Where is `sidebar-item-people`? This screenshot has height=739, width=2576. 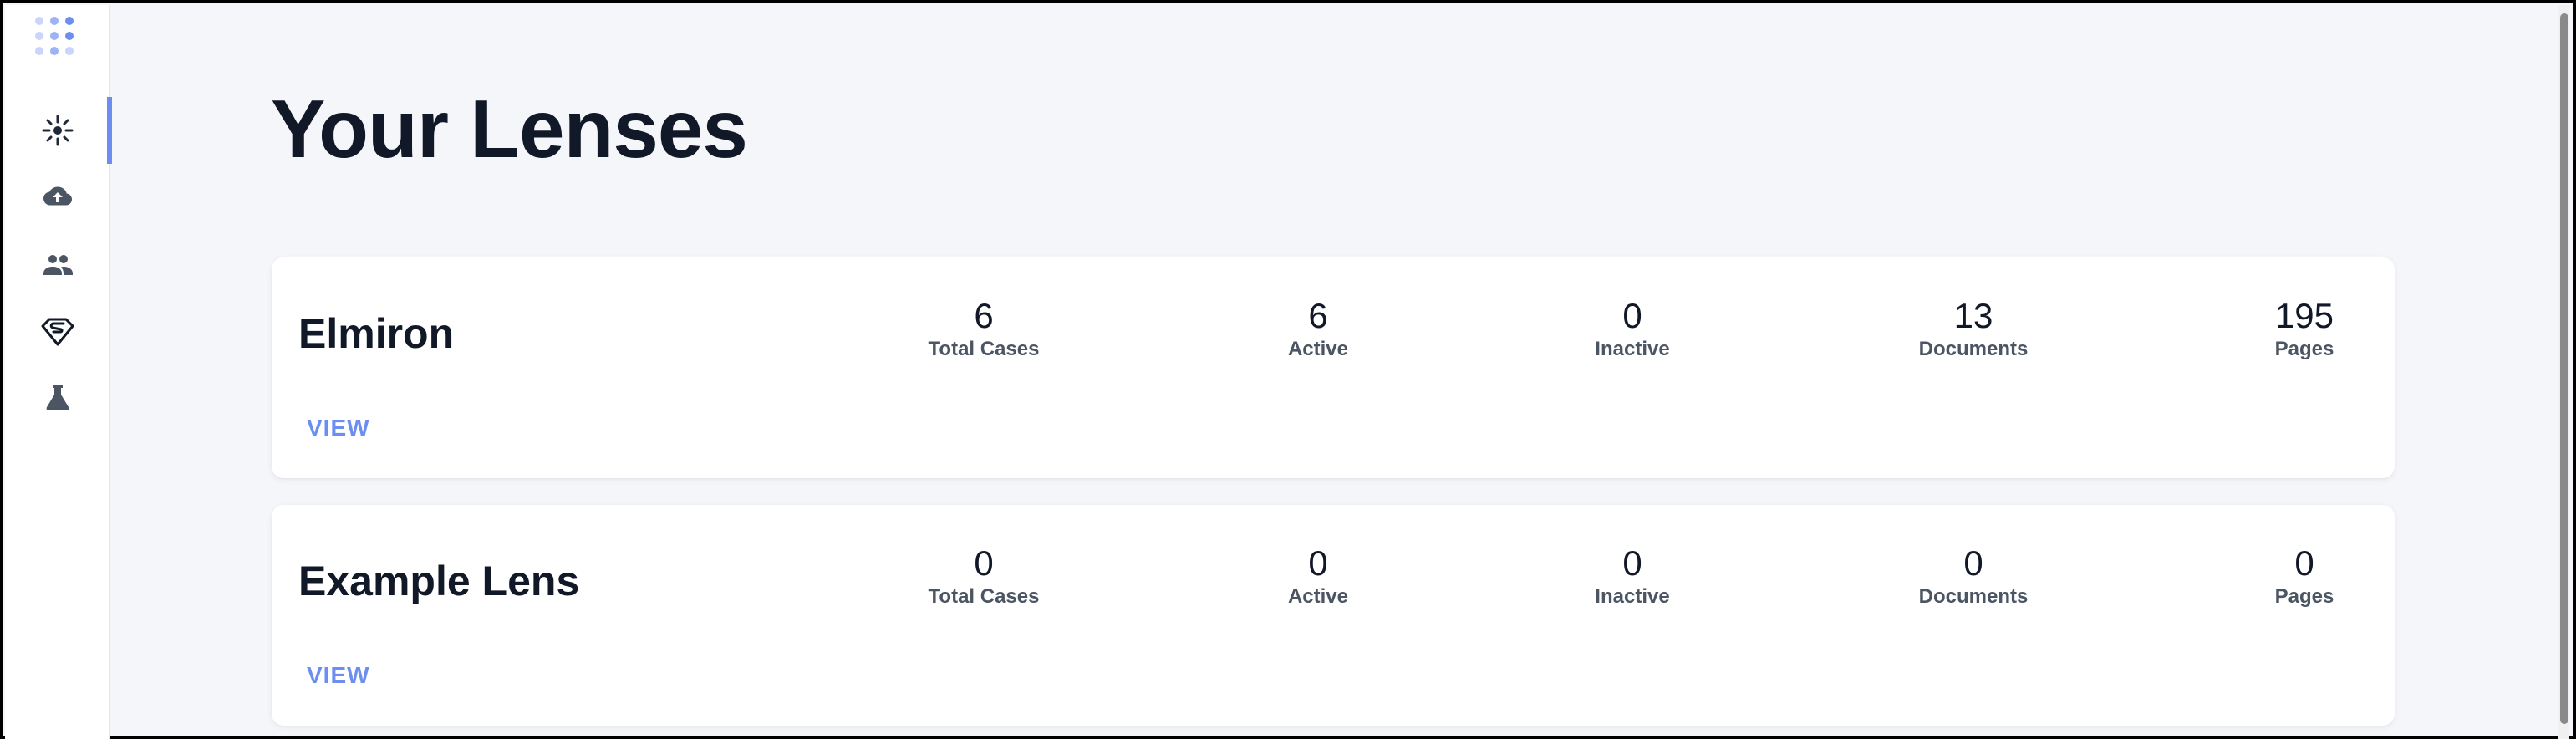 sidebar-item-people is located at coordinates (57, 264).